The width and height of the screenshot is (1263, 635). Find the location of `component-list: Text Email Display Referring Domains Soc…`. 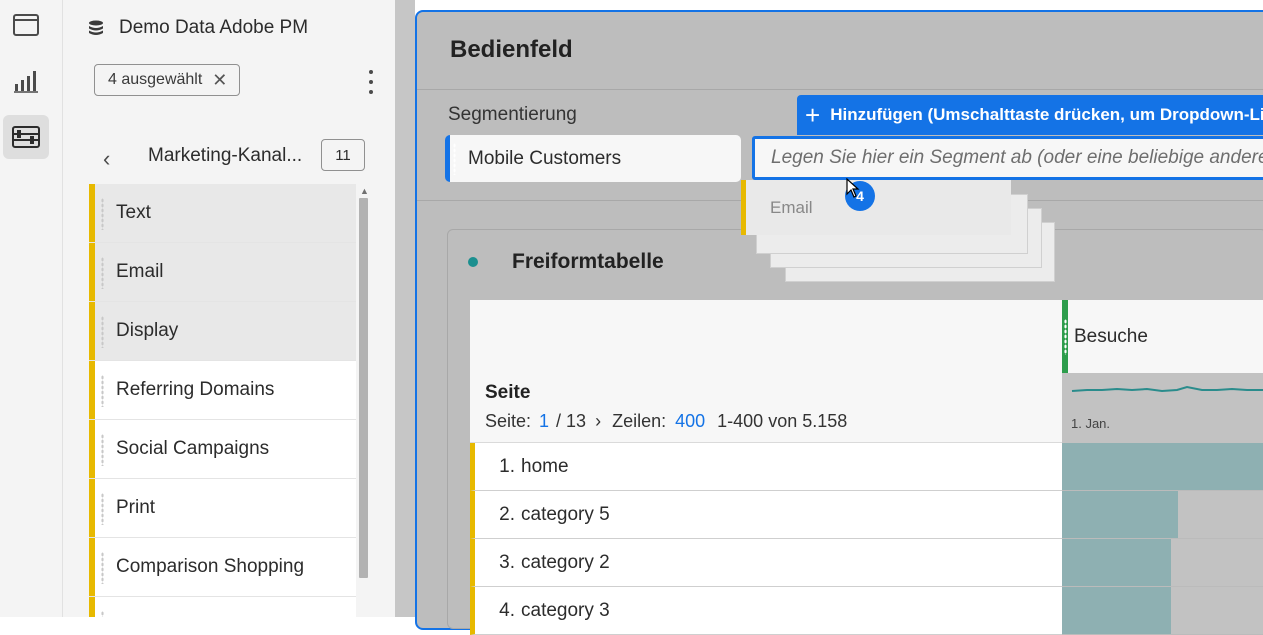

component-list: Text Email Display Referring Domains Soc… is located at coordinates (222, 400).